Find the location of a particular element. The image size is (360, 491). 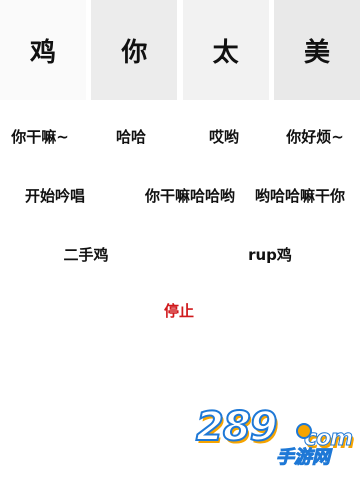

sound-button-rup-ji: rup鸡 is located at coordinates (270, 255).